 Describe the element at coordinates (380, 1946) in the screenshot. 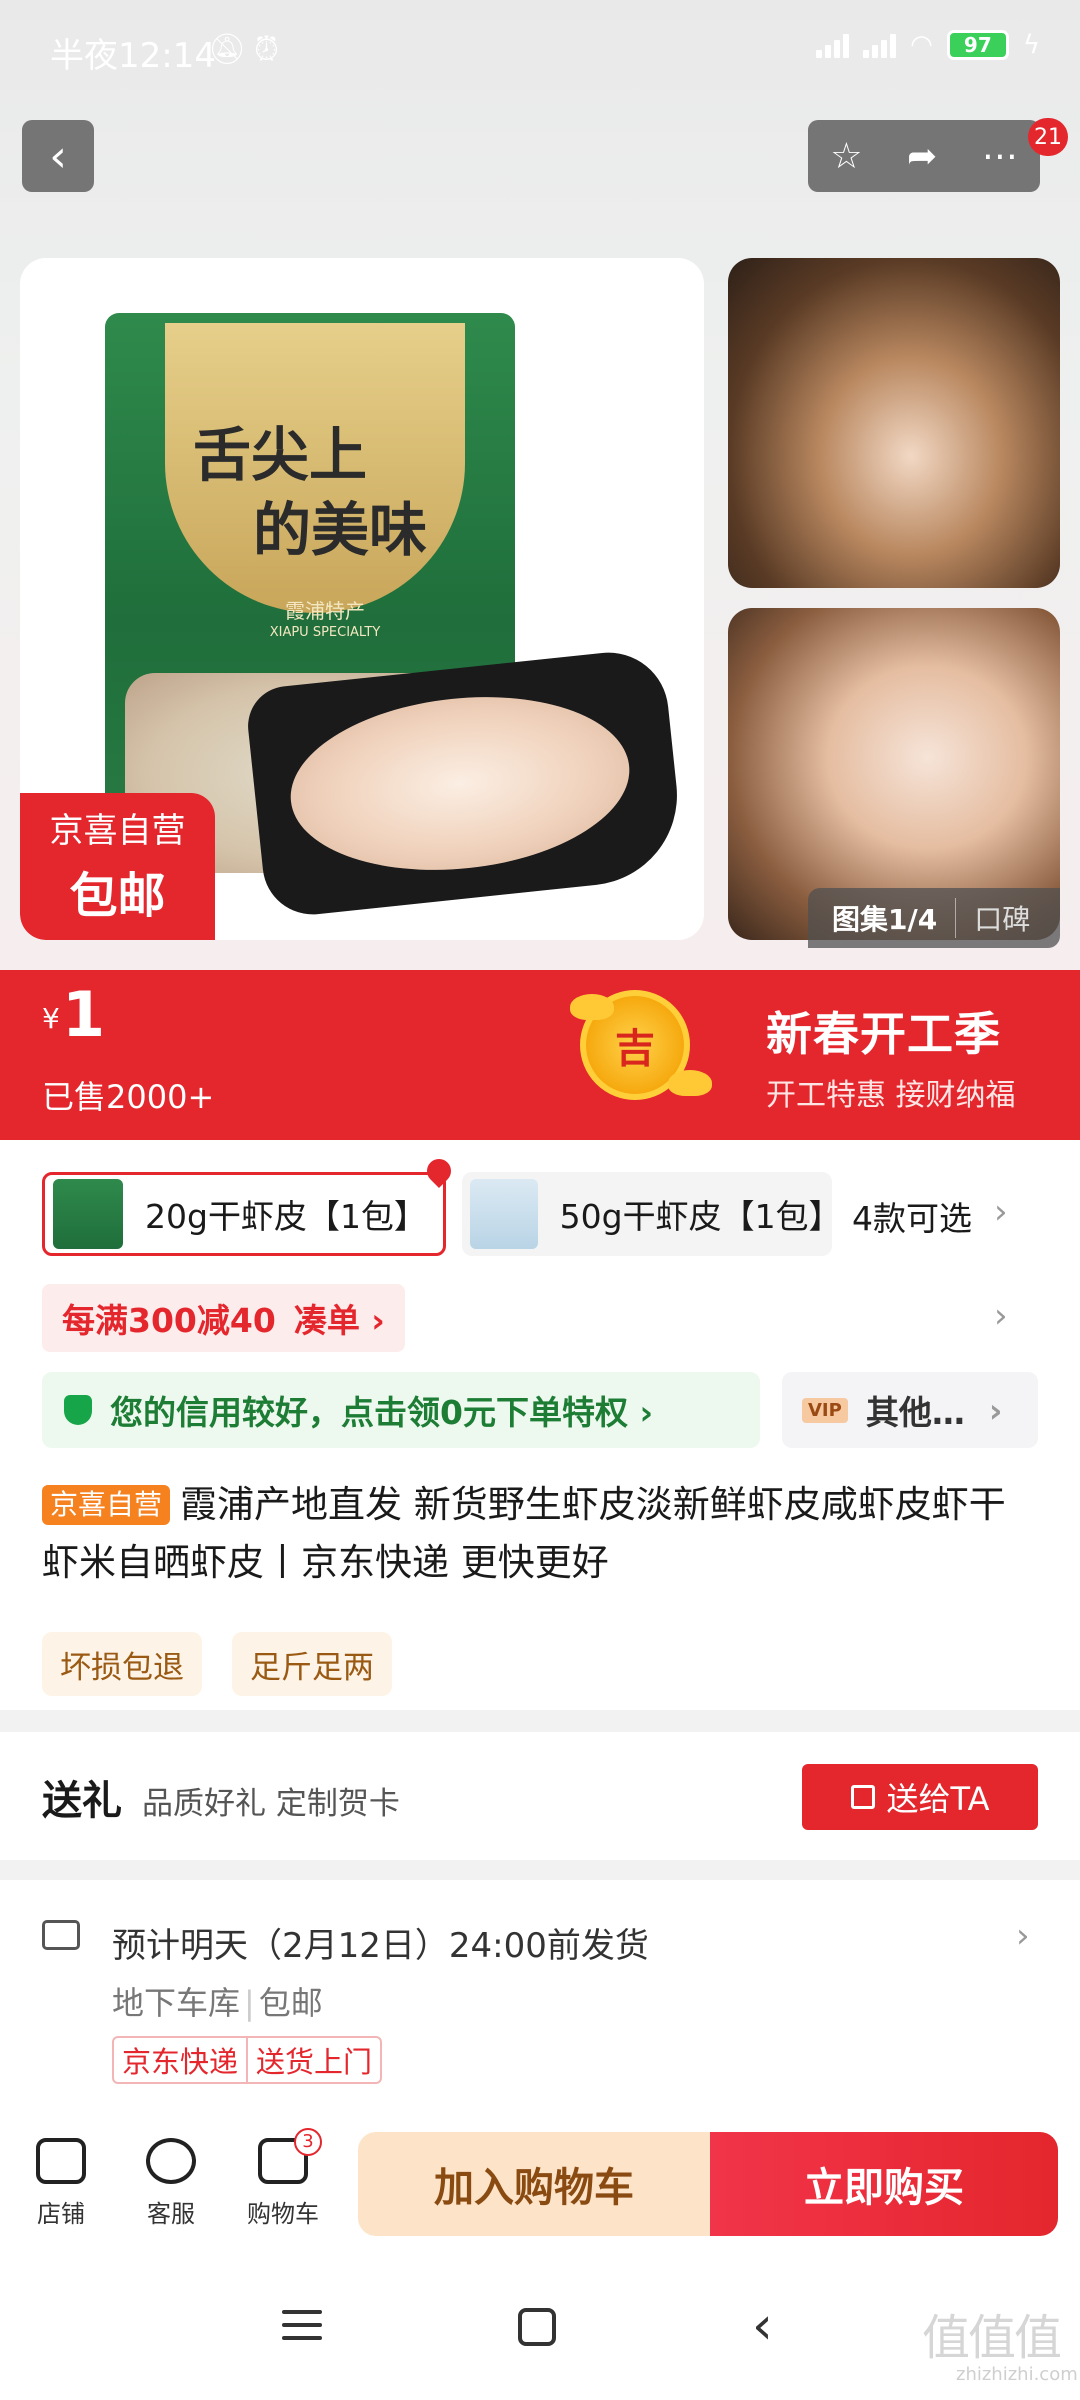

I see `delivery-eta: 预计明天（2月12日）24:00前发货` at that location.